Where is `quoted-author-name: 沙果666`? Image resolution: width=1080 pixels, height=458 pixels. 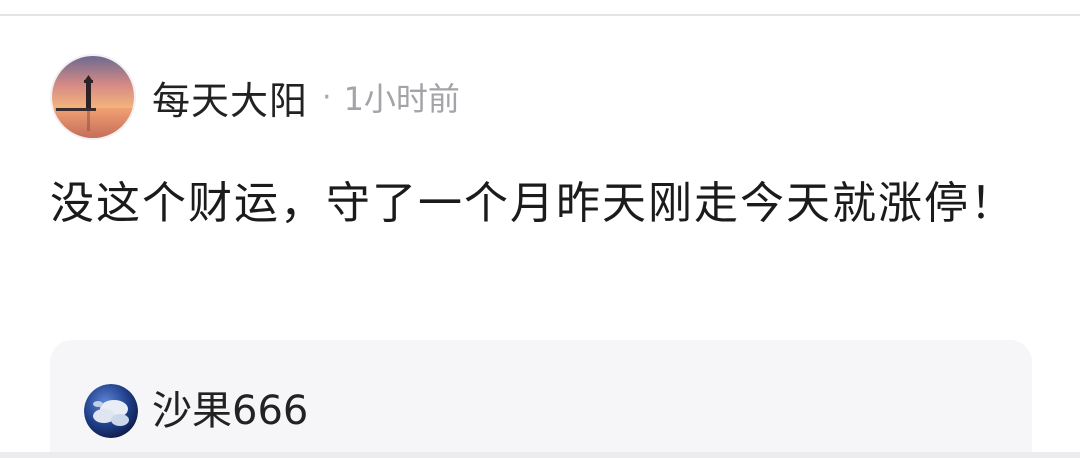 quoted-author-name: 沙果666 is located at coordinates (230, 411).